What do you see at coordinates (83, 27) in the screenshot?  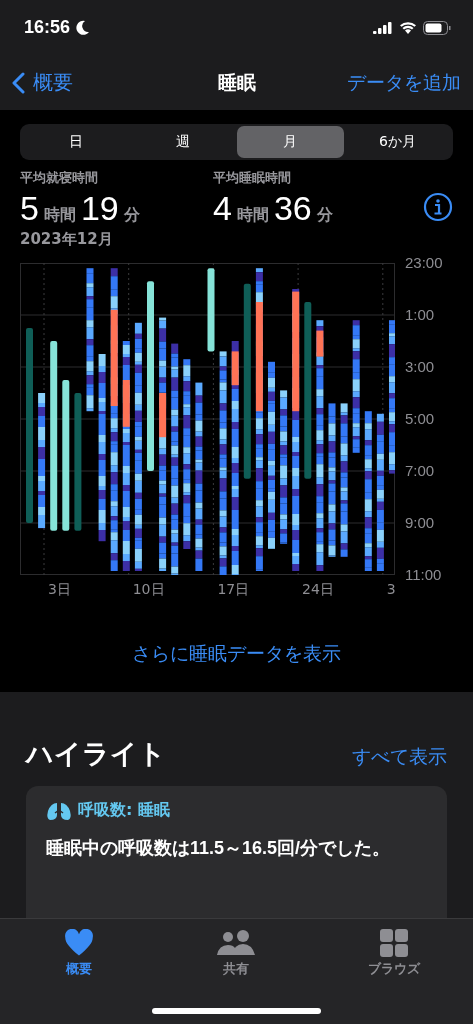 I see `moon-icon` at bounding box center [83, 27].